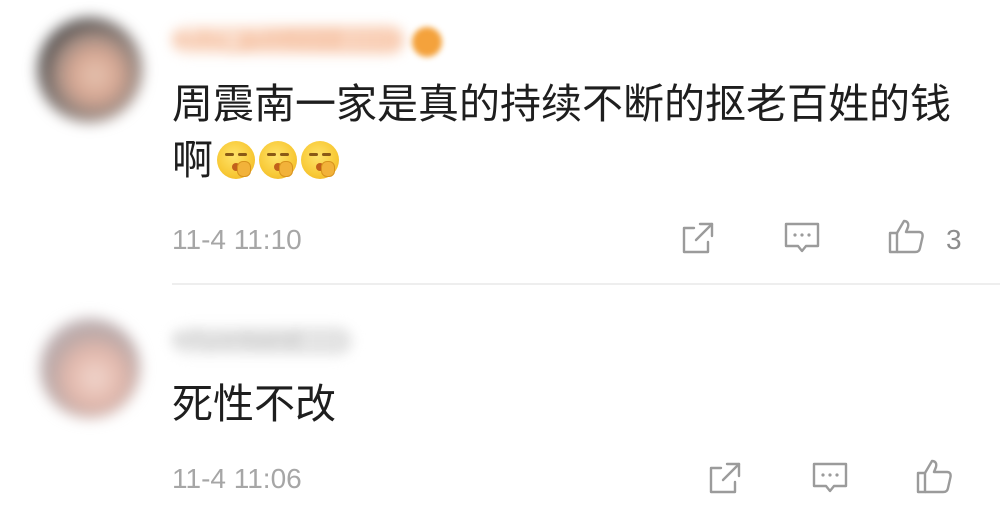 This screenshot has width=1000, height=508. What do you see at coordinates (192, 160) in the screenshot?
I see `comment-text-fragment: 啊` at bounding box center [192, 160].